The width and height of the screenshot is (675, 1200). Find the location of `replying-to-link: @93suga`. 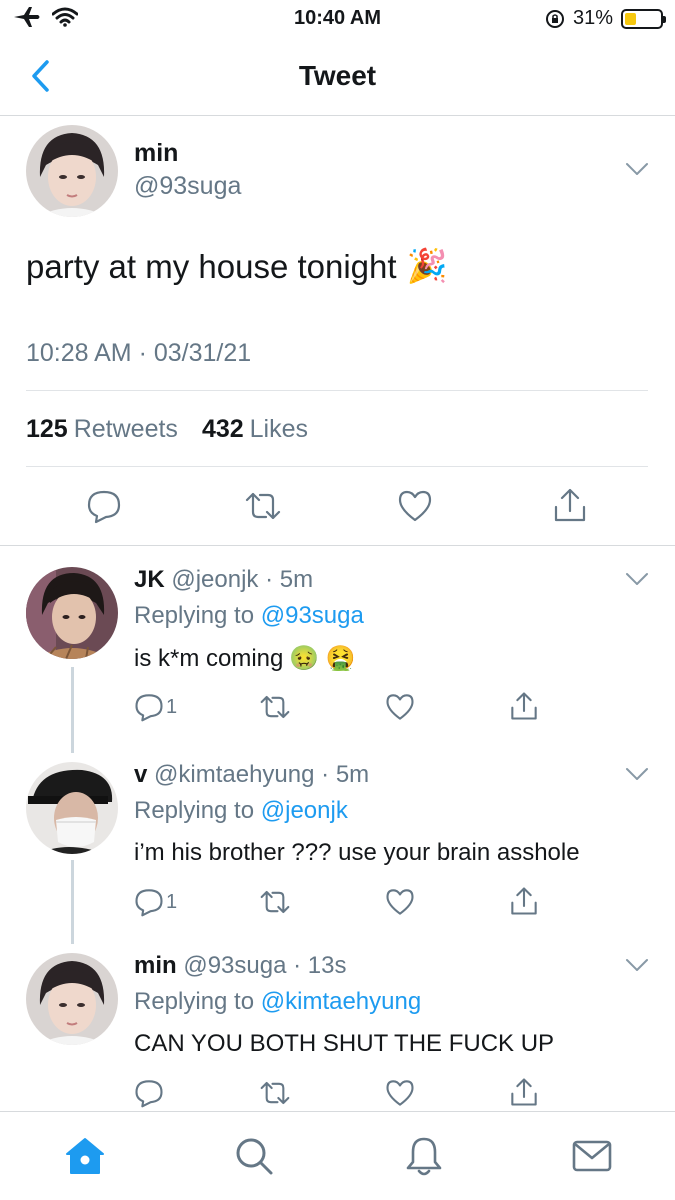

replying-to-link: @93suga is located at coordinates (312, 615).